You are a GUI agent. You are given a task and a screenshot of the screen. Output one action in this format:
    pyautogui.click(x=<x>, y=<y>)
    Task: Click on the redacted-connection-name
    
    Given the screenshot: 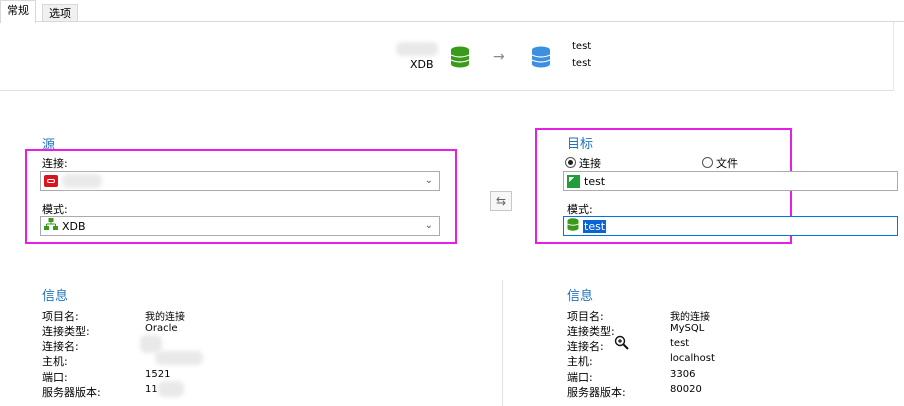 What is the action you would take?
    pyautogui.click(x=82, y=181)
    